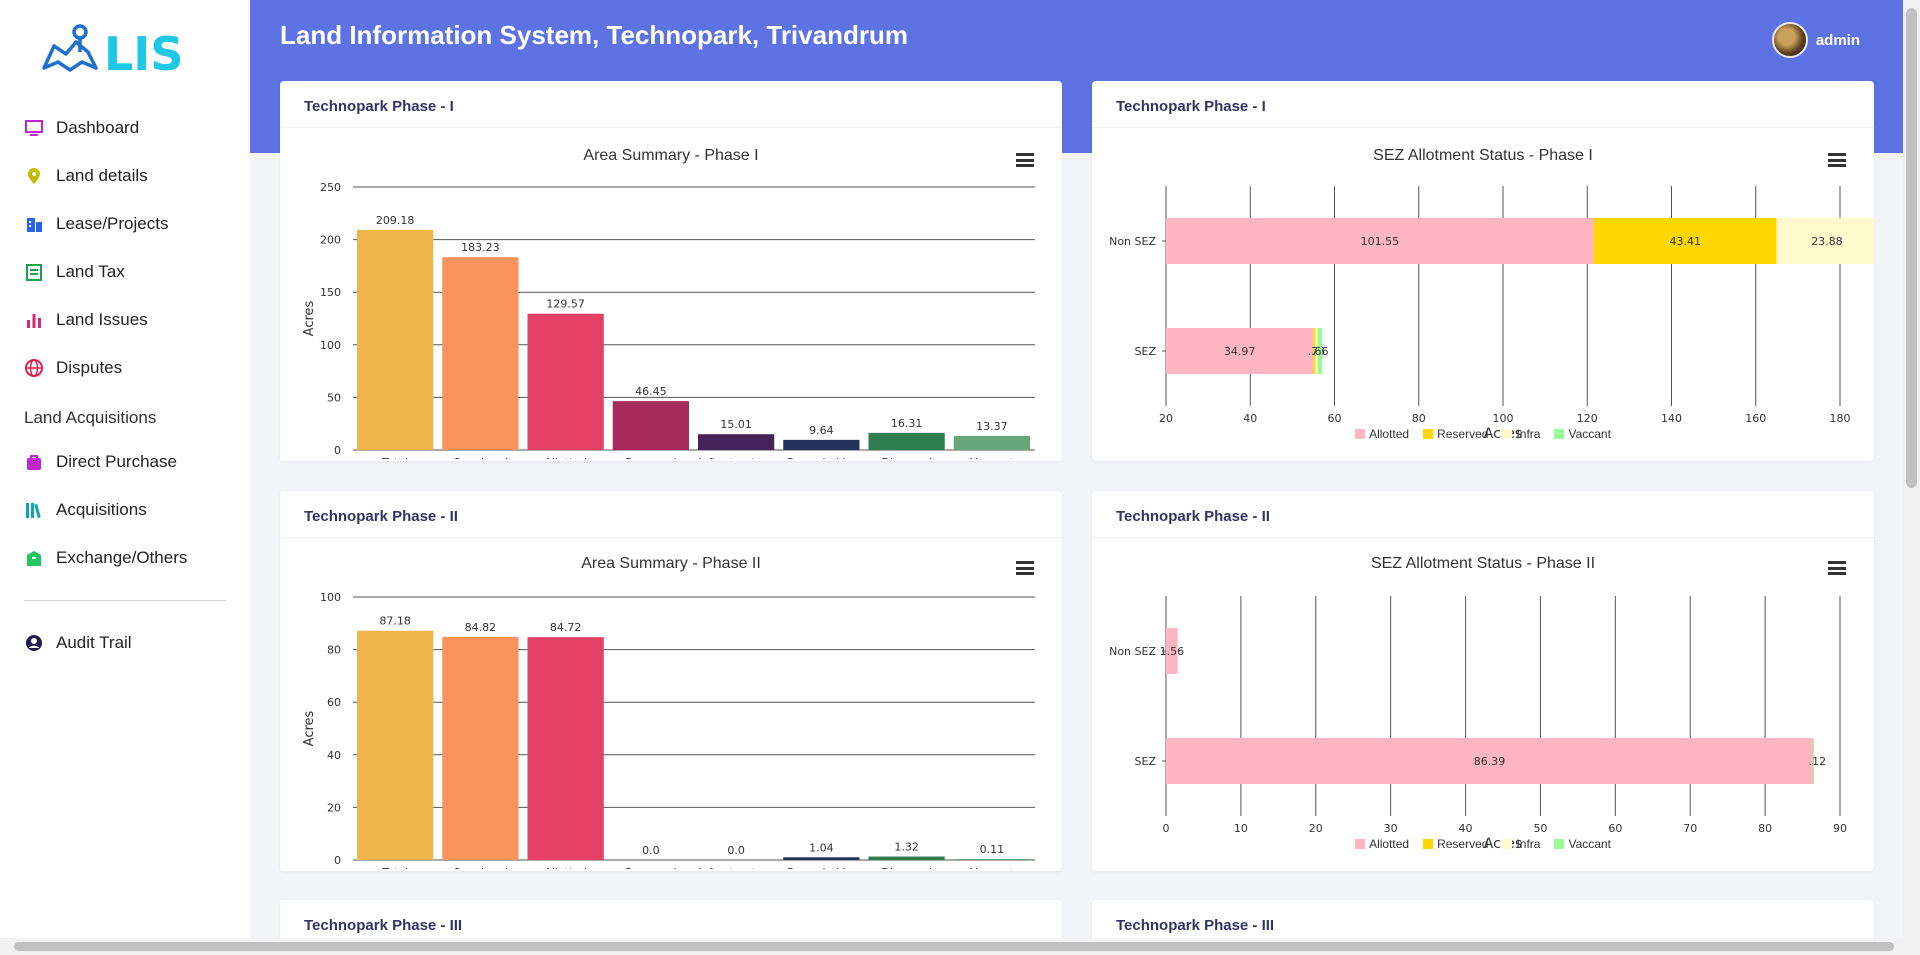  Describe the element at coordinates (1838, 40) in the screenshot. I see `username: admin` at that location.